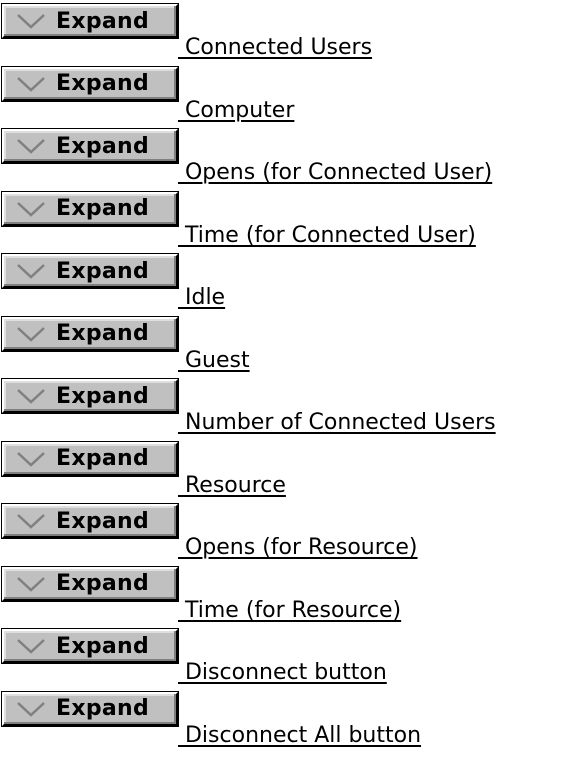 Image resolution: width=572 pixels, height=771 pixels. Describe the element at coordinates (286, 219) in the screenshot. I see `list-item: Expand Time (for Connected User)` at that location.